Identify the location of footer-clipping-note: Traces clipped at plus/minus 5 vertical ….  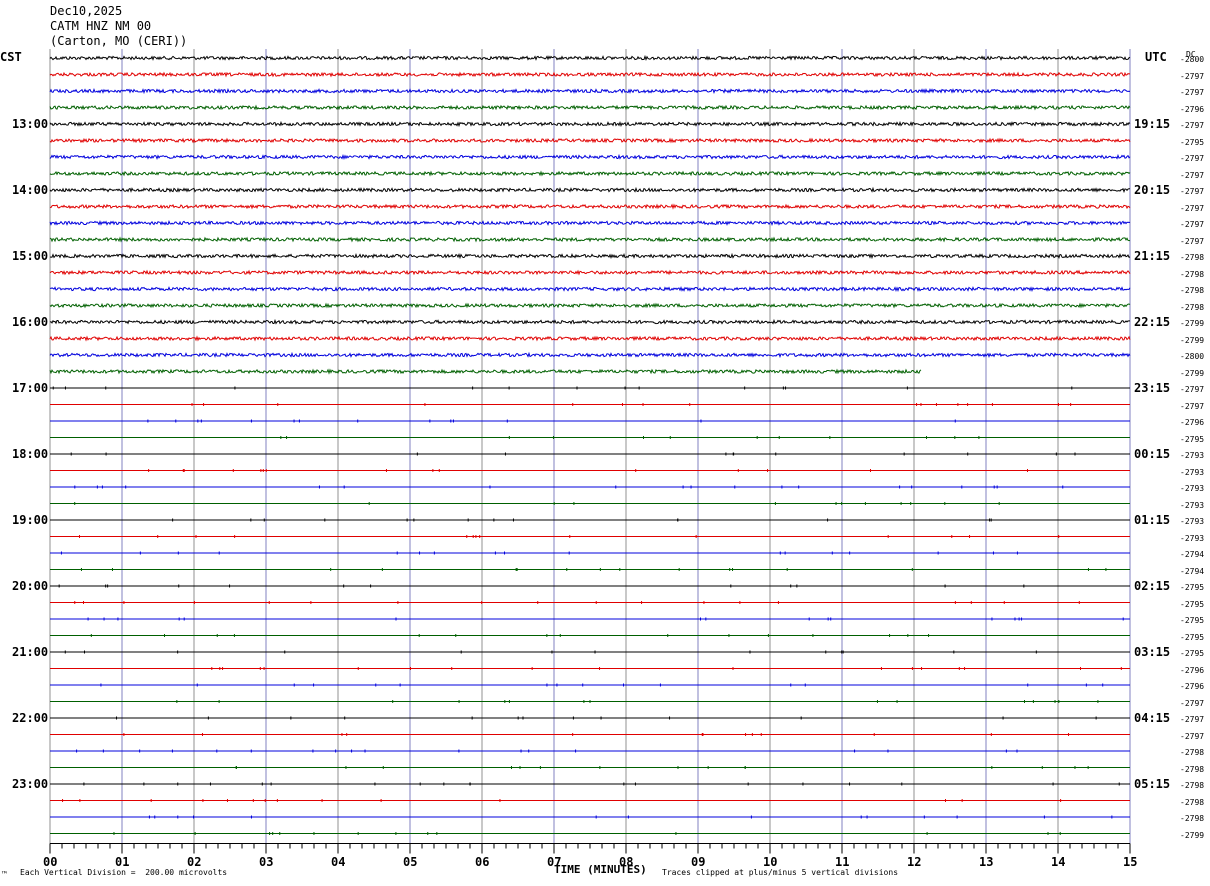
(780, 872).